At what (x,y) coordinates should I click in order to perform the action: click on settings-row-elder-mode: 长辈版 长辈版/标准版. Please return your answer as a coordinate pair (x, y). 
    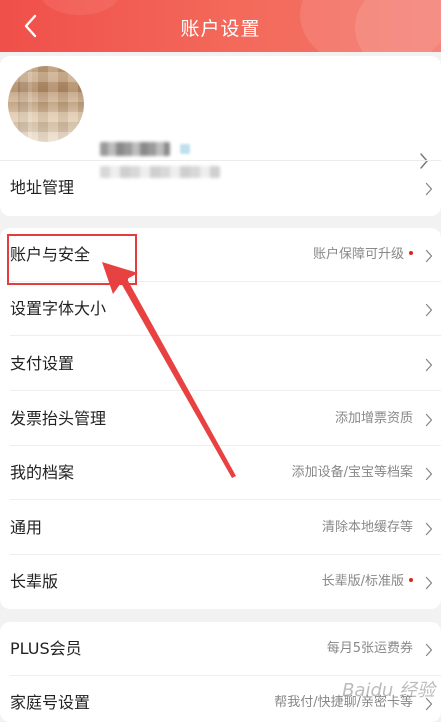
    Looking at the image, I should click on (220, 582).